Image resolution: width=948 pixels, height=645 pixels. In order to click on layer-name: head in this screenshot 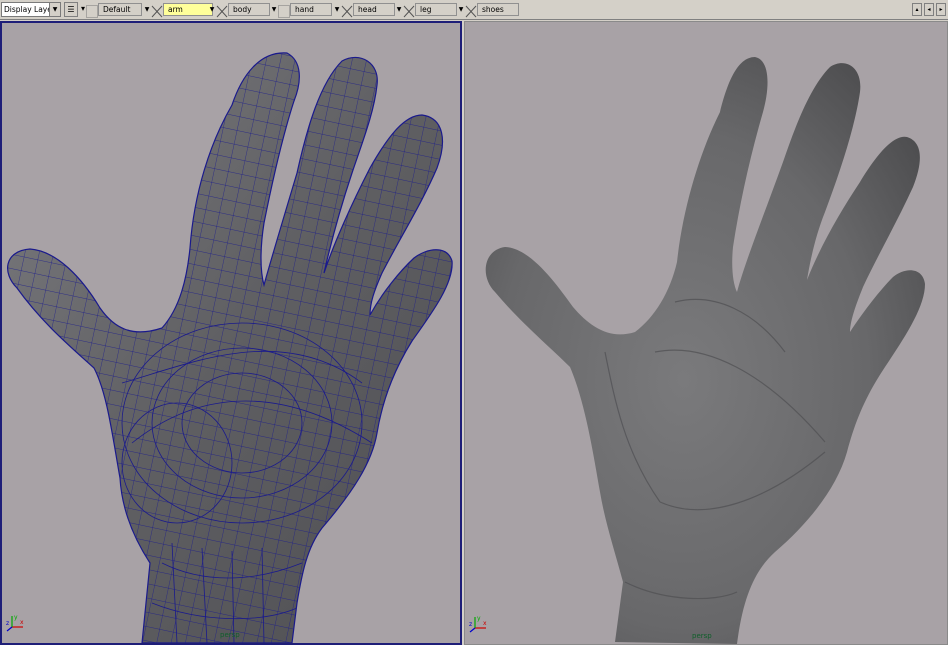, I will do `click(374, 9)`.